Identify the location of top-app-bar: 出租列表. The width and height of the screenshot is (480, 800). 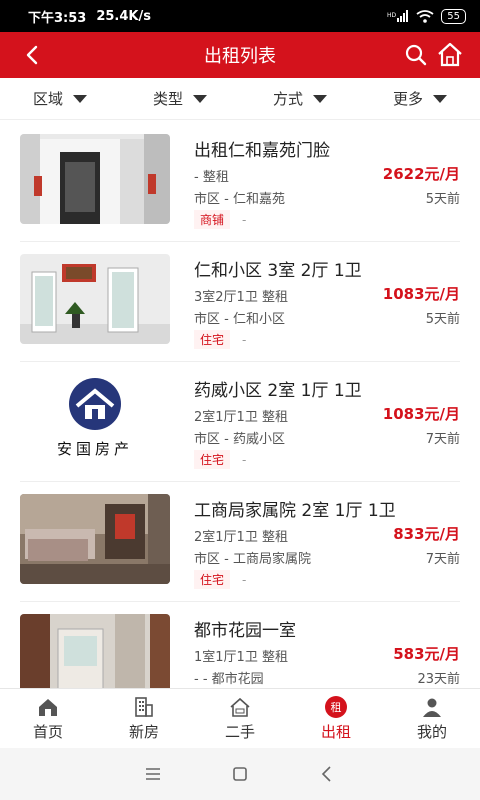
(240, 55).